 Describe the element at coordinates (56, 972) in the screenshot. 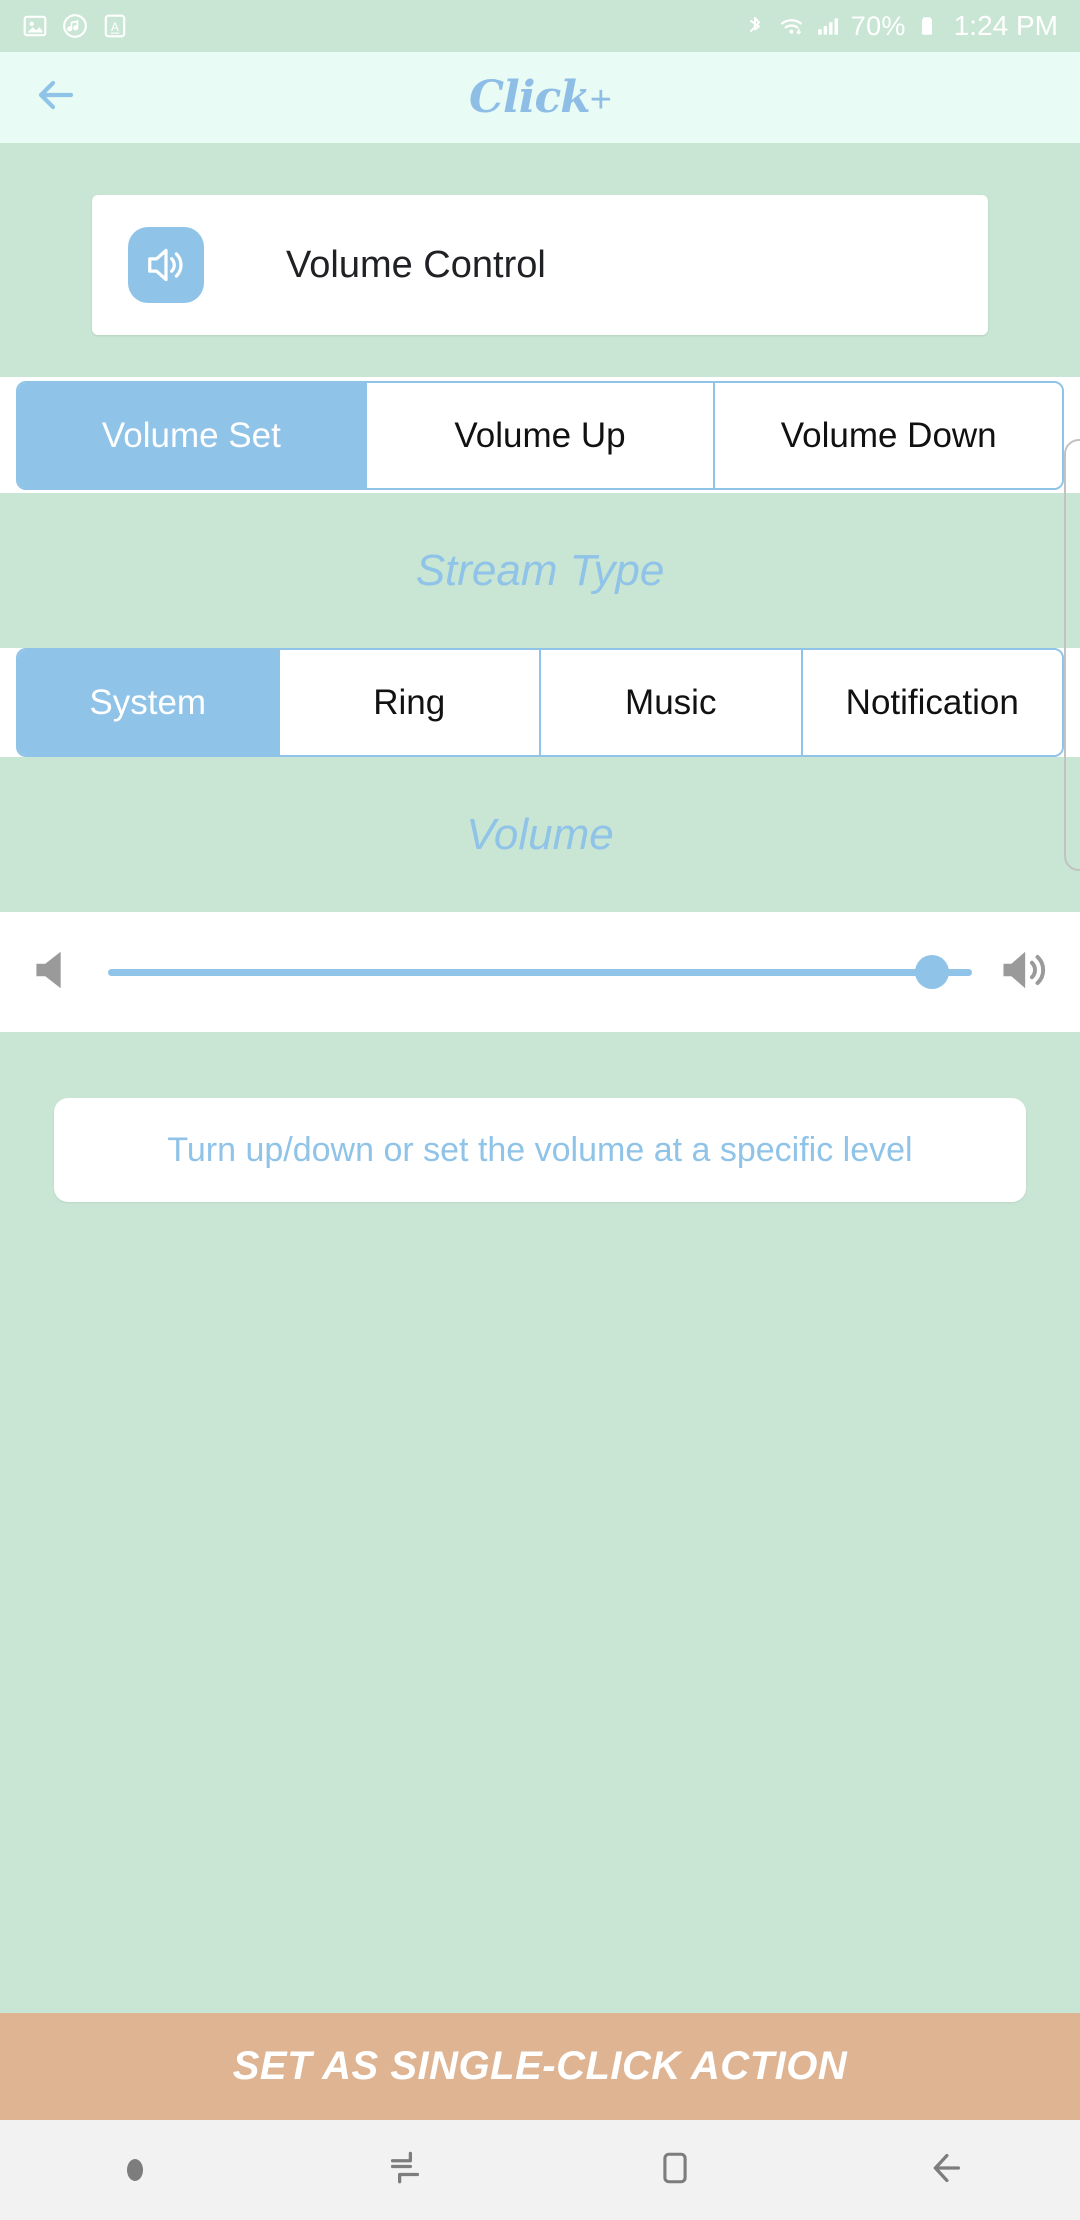

I see `volume-mute-icon` at that location.